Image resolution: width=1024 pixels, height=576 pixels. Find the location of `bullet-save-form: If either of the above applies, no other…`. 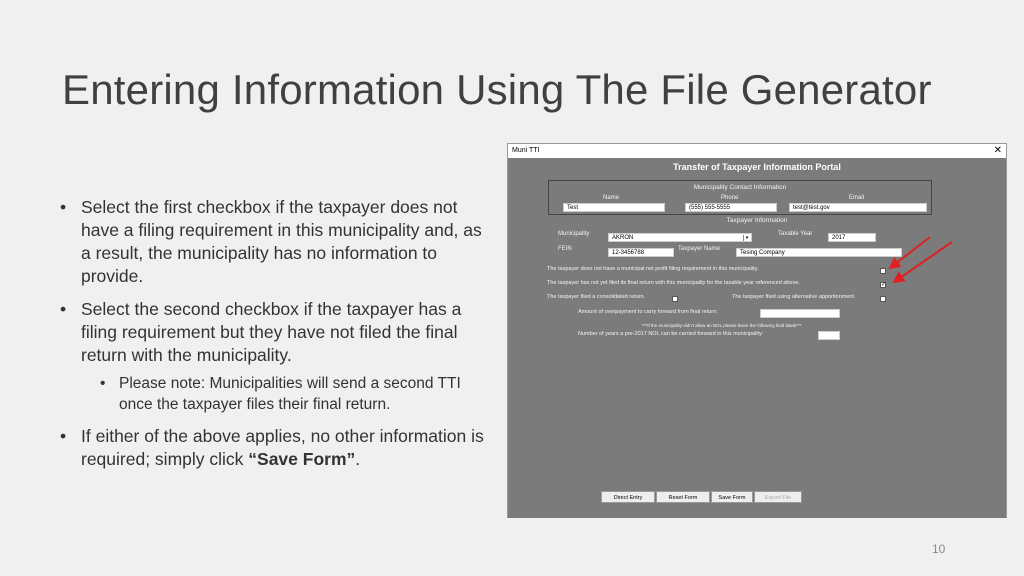

bullet-save-form: If either of the above applies, no other… is located at coordinates (273, 448).